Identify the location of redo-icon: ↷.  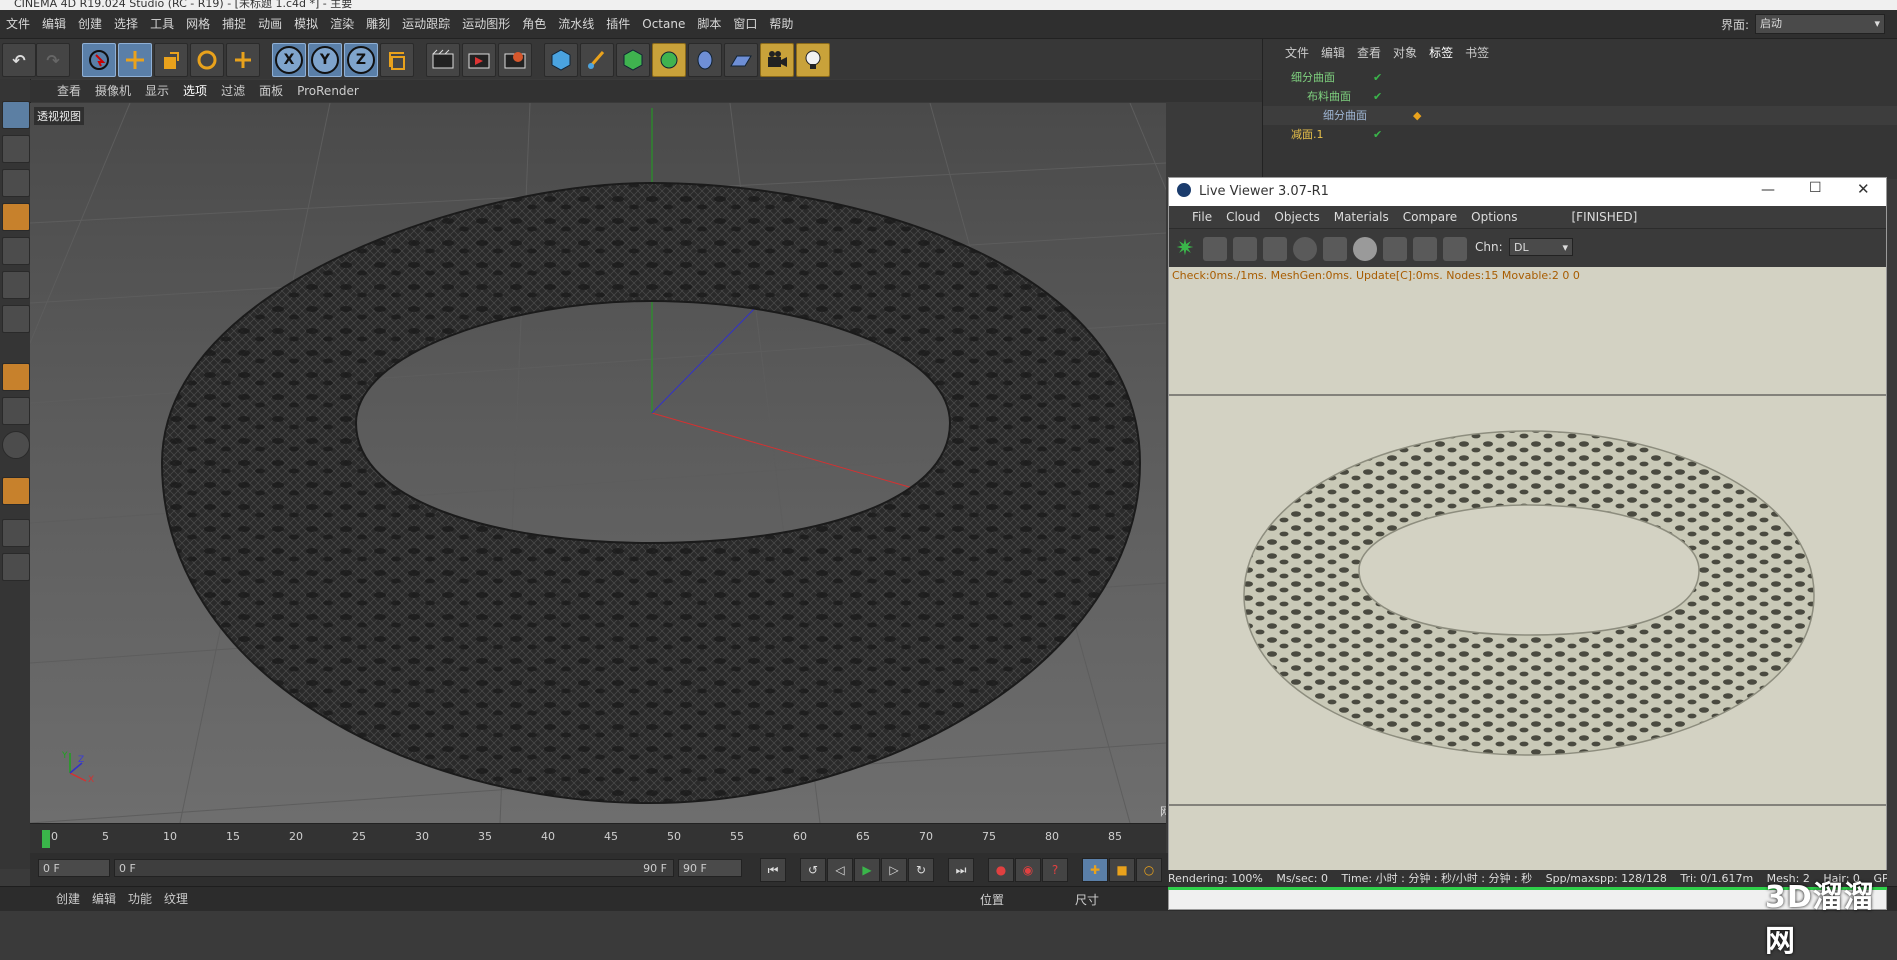
(53, 60).